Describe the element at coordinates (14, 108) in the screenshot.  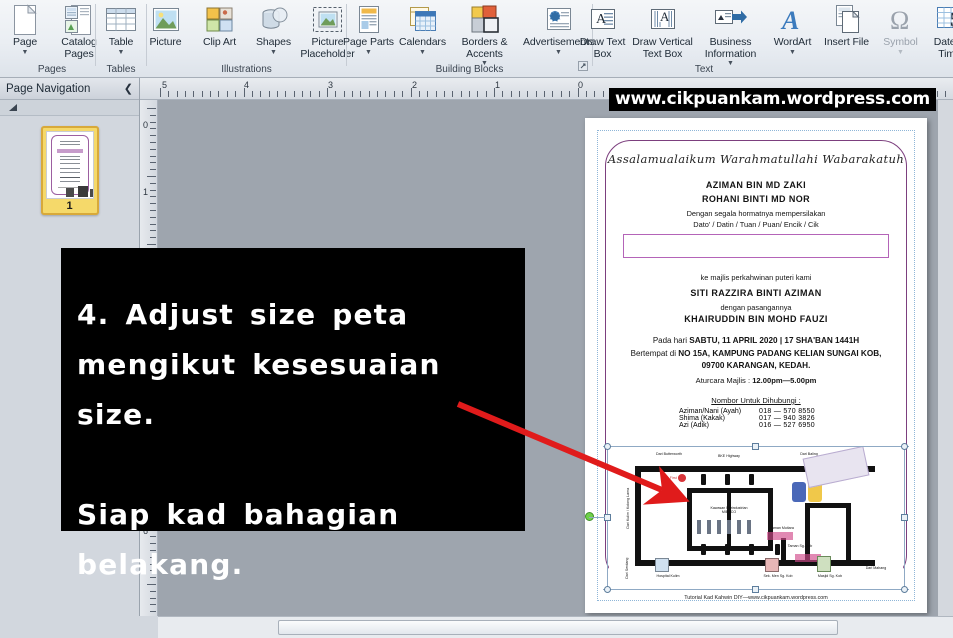
I see `page-sort-icon` at that location.